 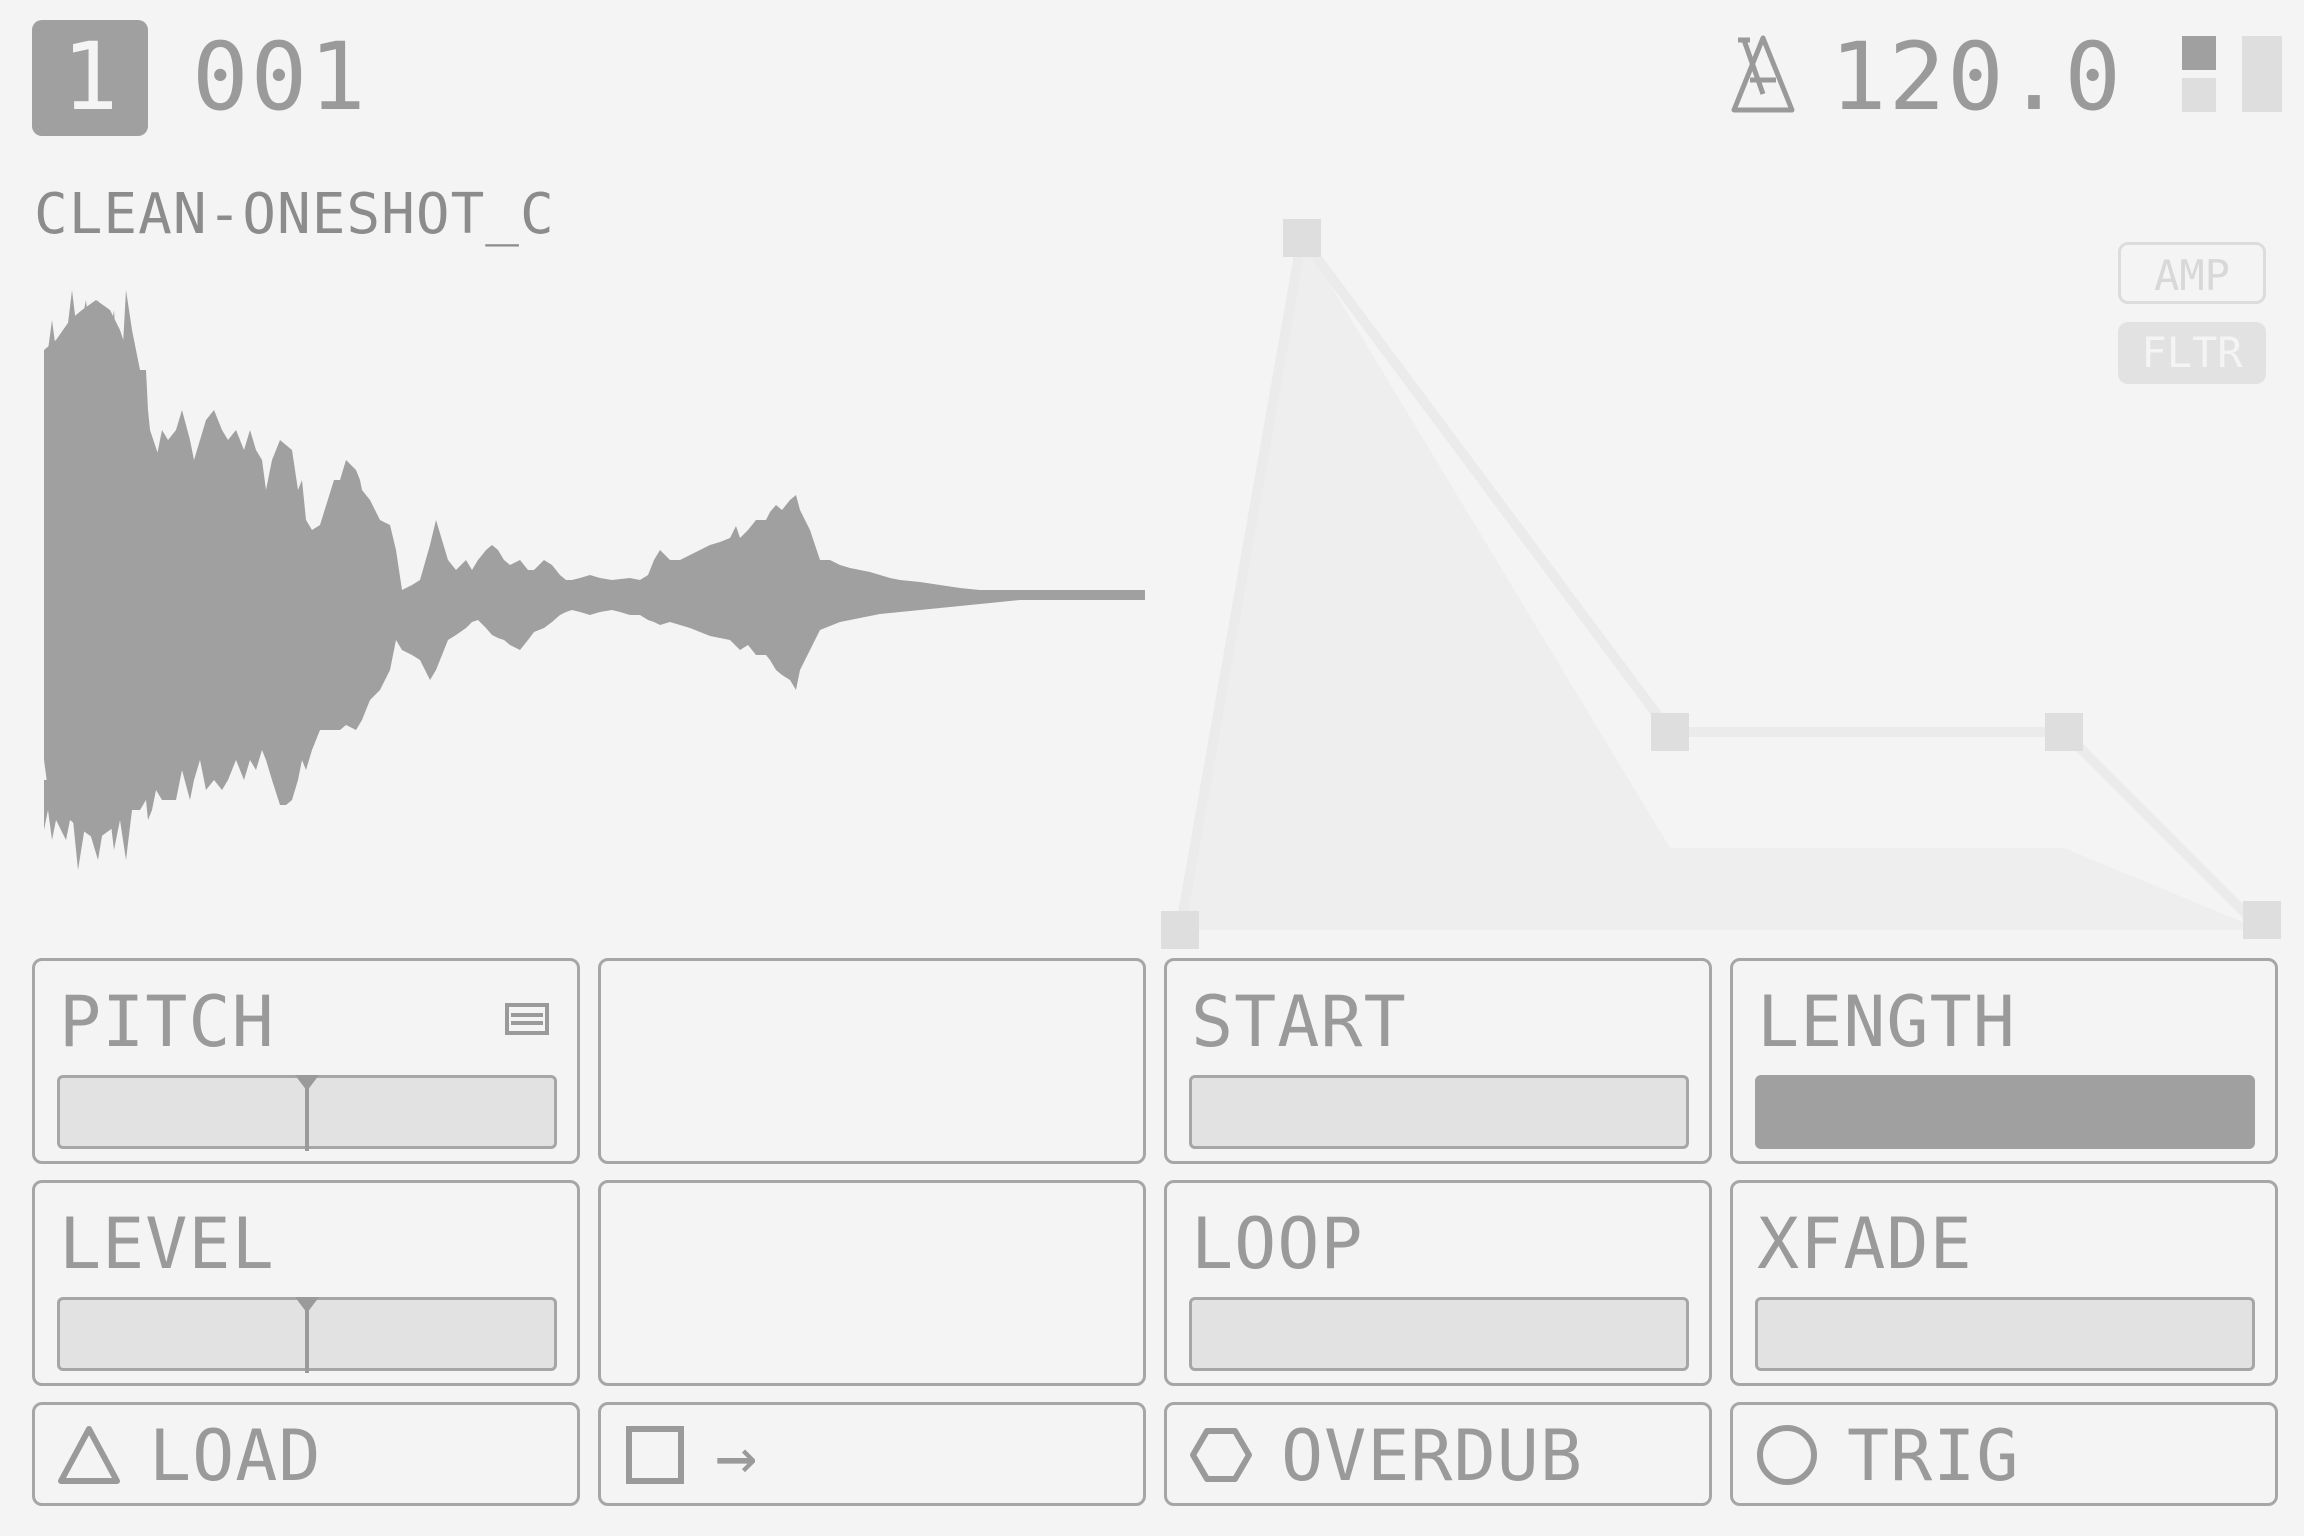 What do you see at coordinates (1438, 1283) in the screenshot?
I see `param-card-loop: LOOP` at bounding box center [1438, 1283].